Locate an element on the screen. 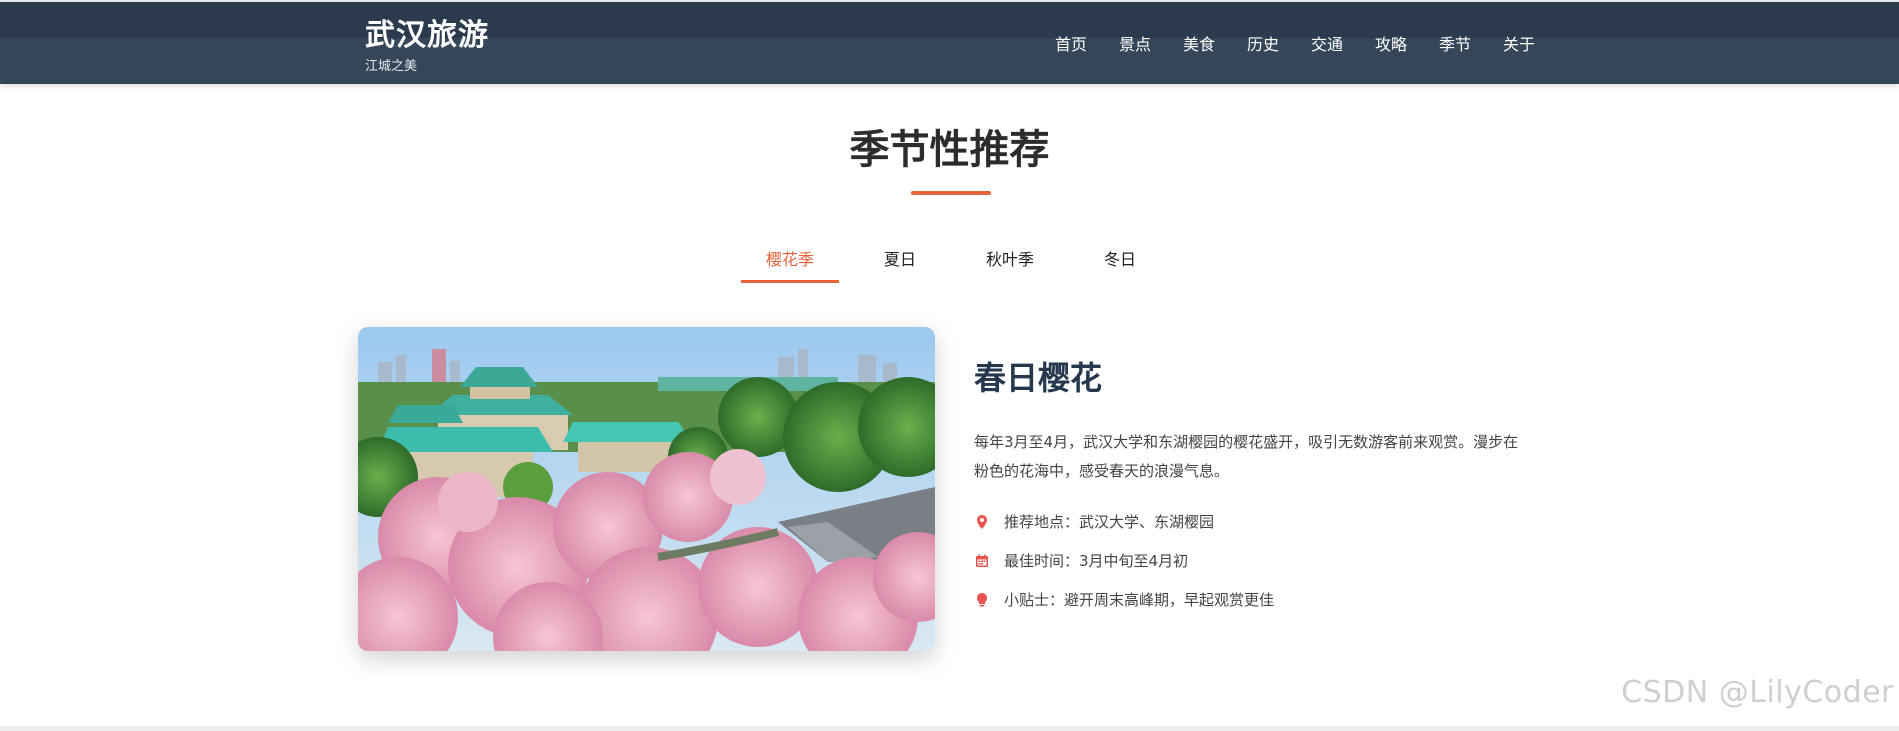 The height and width of the screenshot is (731, 1899). brand-logo: 武汉旅游 江城之美 is located at coordinates (427, 46).